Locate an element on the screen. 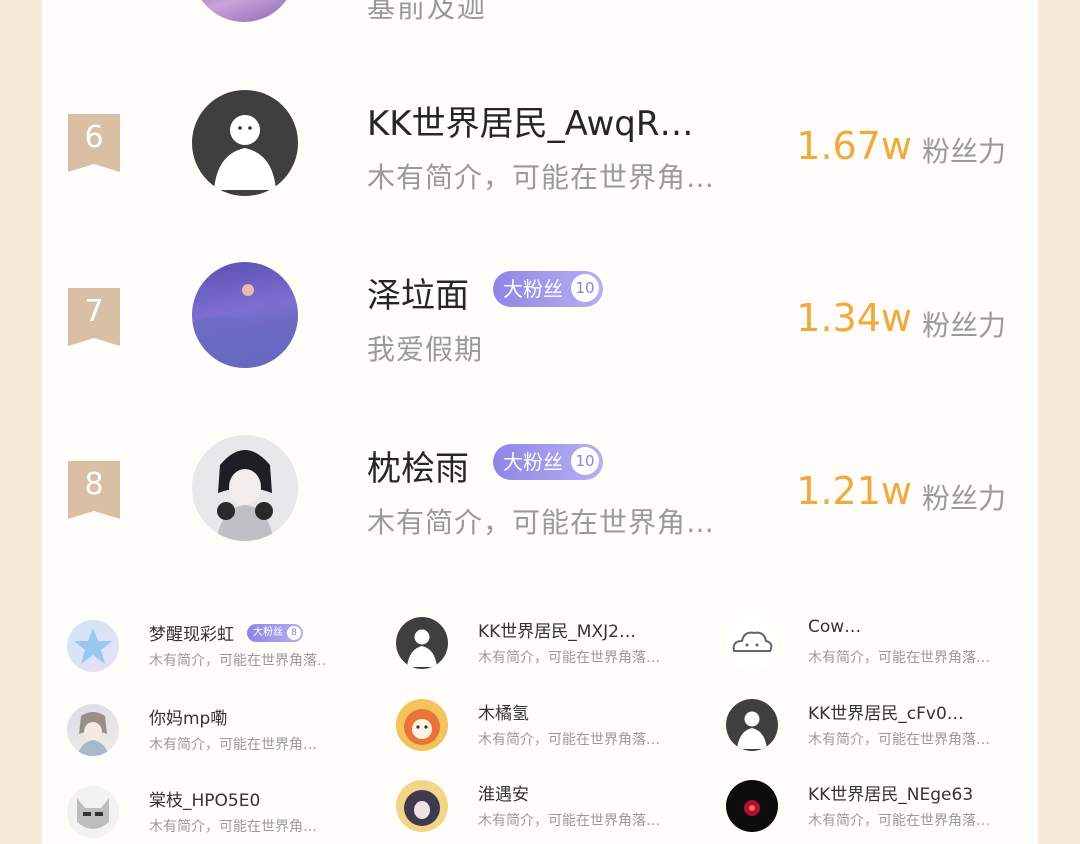  grid-user-item: 梦醒现彩虹 大粉丝 8 木有简介，可能在世界角落.. is located at coordinates (232, 650).